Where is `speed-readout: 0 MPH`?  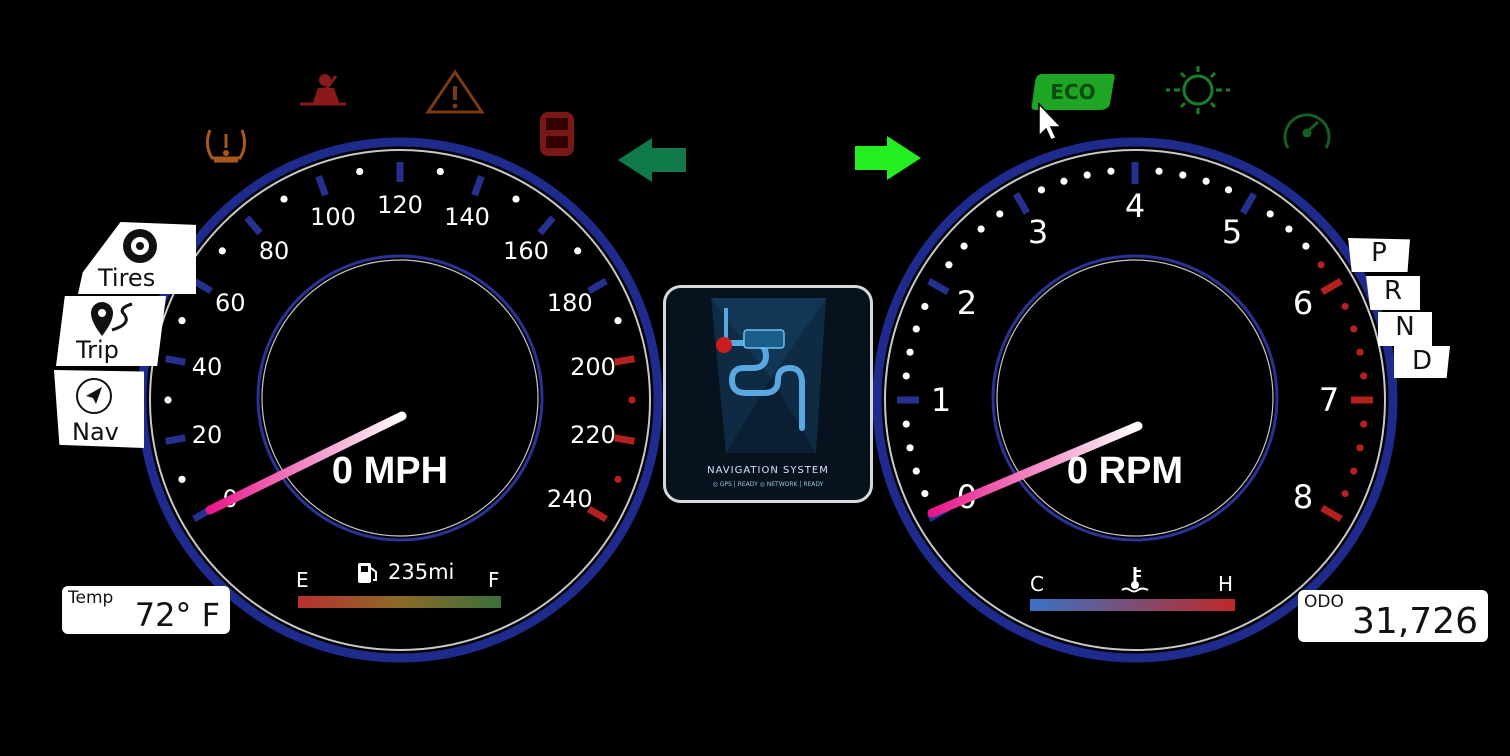
speed-readout: 0 MPH is located at coordinates (390, 471).